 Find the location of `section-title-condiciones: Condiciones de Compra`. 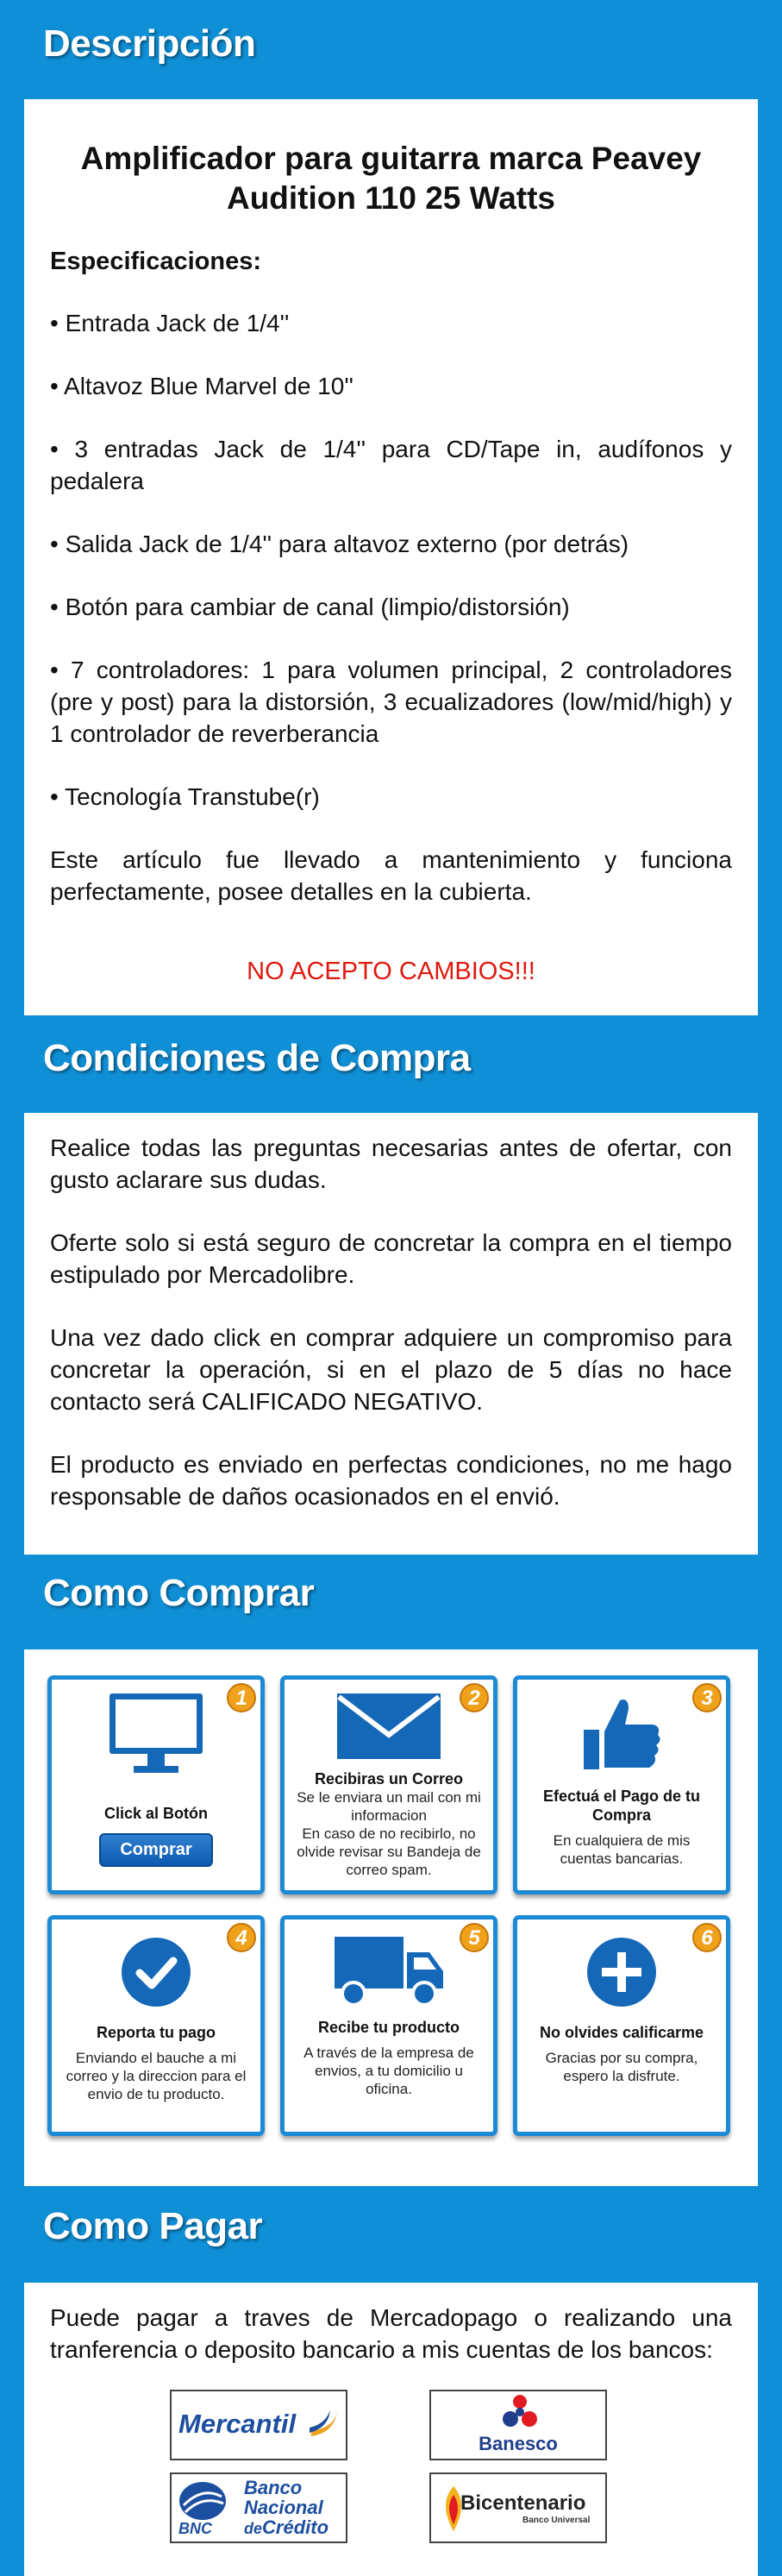

section-title-condiciones: Condiciones de Compra is located at coordinates (257, 1058).